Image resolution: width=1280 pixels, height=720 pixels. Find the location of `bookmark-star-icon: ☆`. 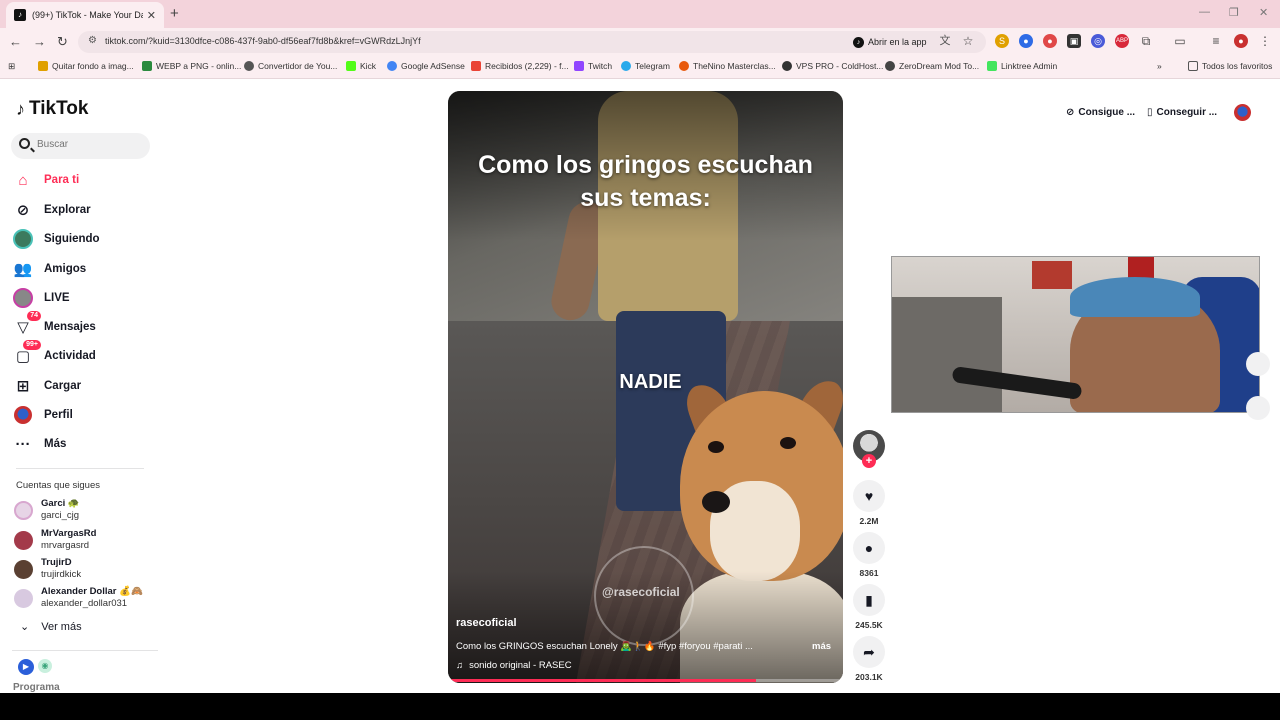

bookmark-star-icon: ☆ is located at coordinates (968, 41).